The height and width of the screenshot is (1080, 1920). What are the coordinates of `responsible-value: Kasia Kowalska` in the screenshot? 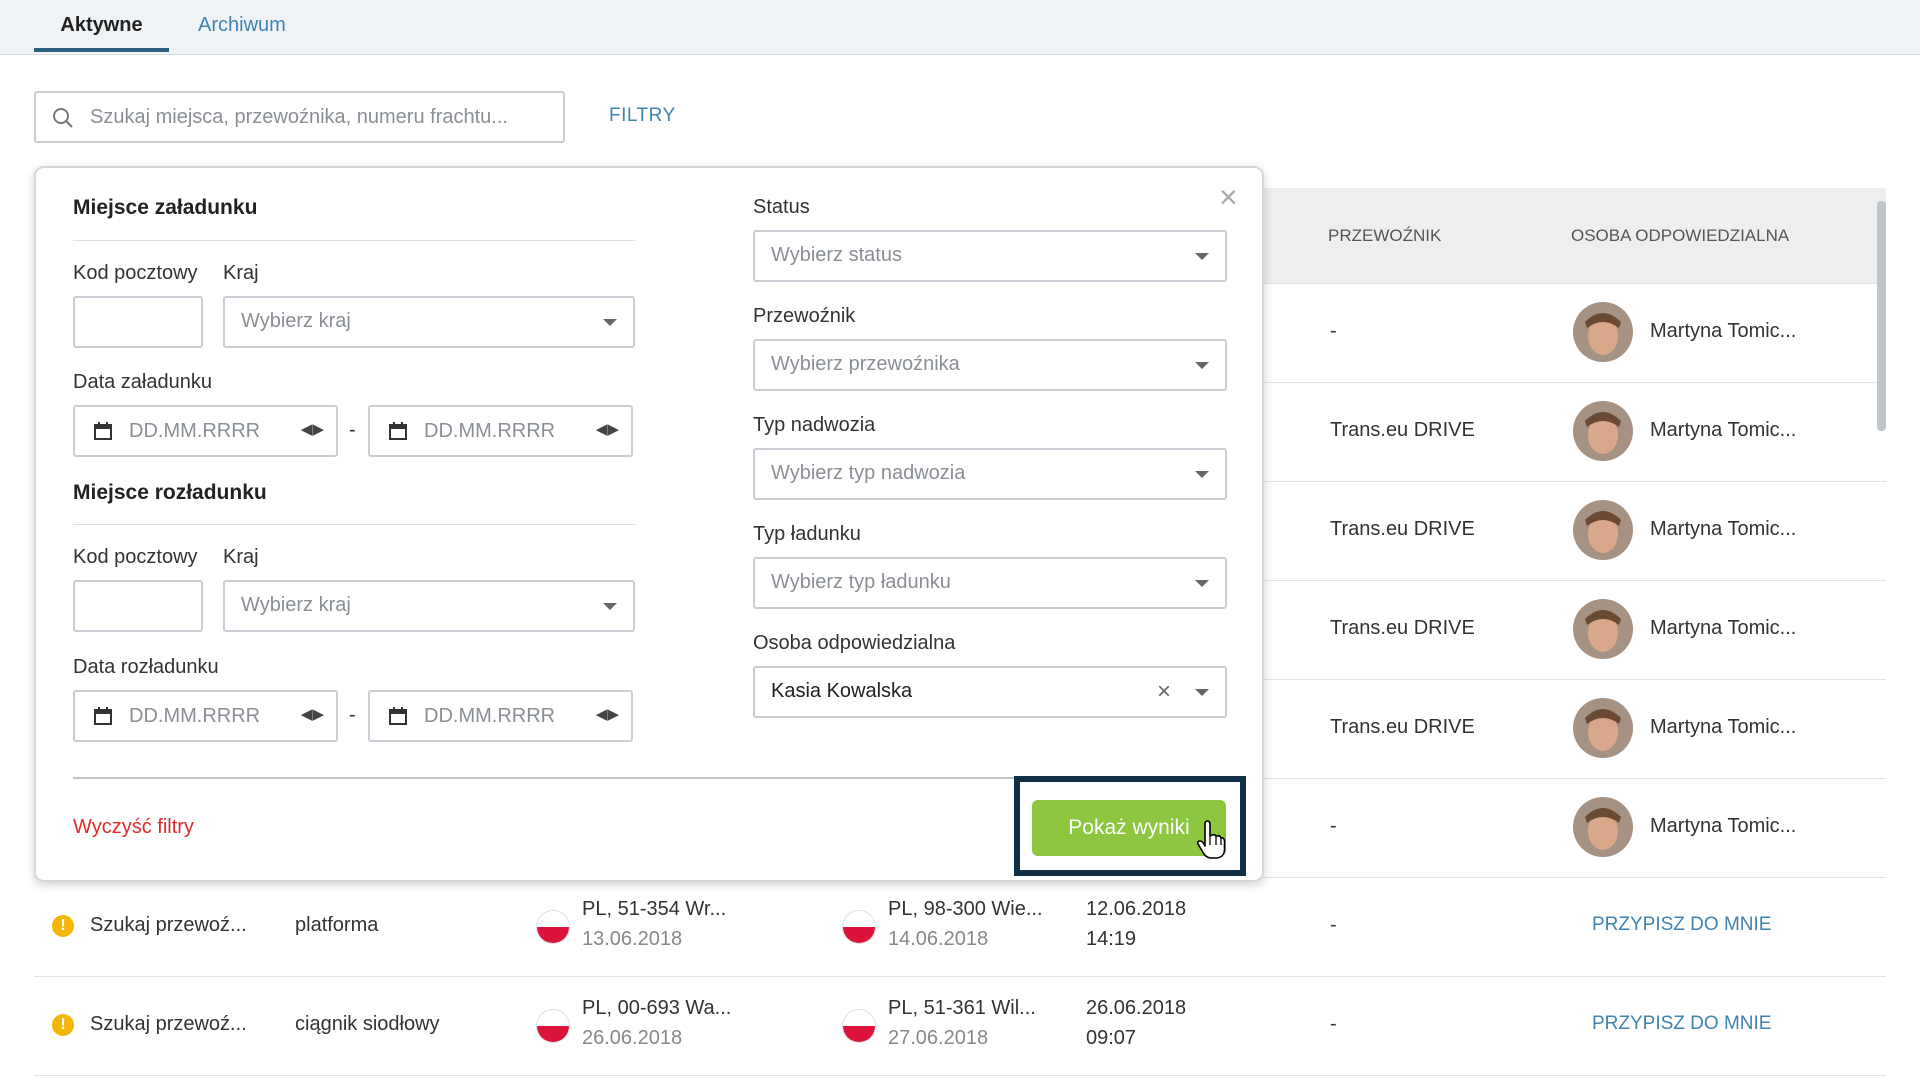 It's located at (842, 691).